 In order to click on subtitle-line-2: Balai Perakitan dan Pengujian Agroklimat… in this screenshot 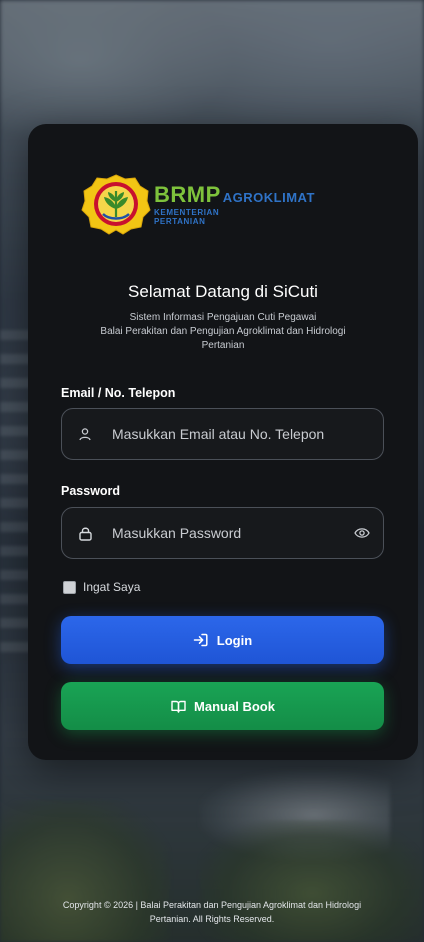, I will do `click(223, 331)`.